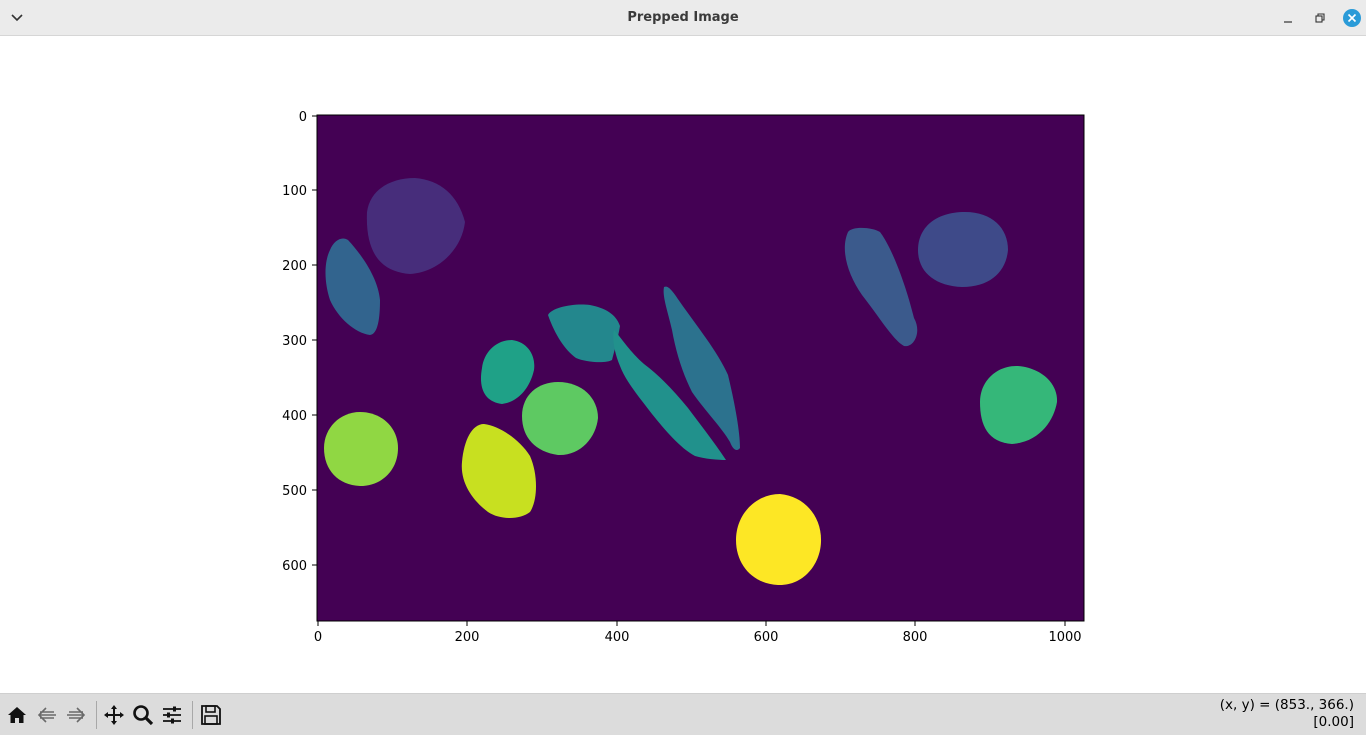 The height and width of the screenshot is (735, 1366). Describe the element at coordinates (1288, 18) in the screenshot. I see `minimize-icon` at that location.